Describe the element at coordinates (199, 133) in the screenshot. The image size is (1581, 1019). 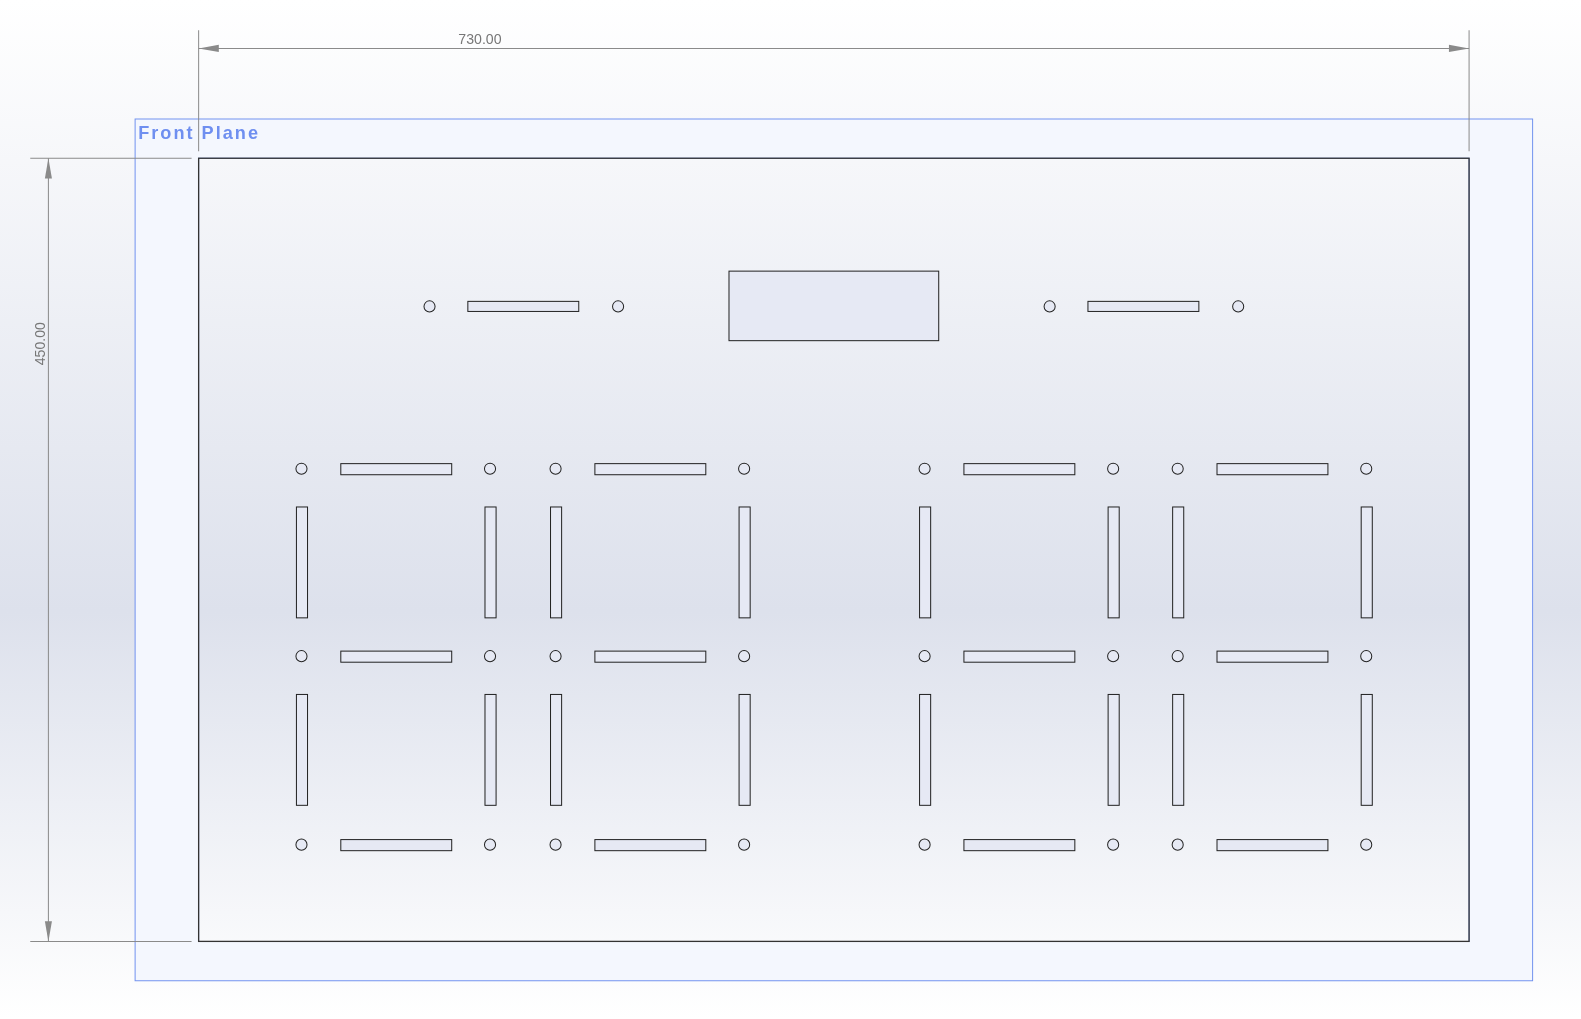
I see `plane-label: Front Plane` at that location.